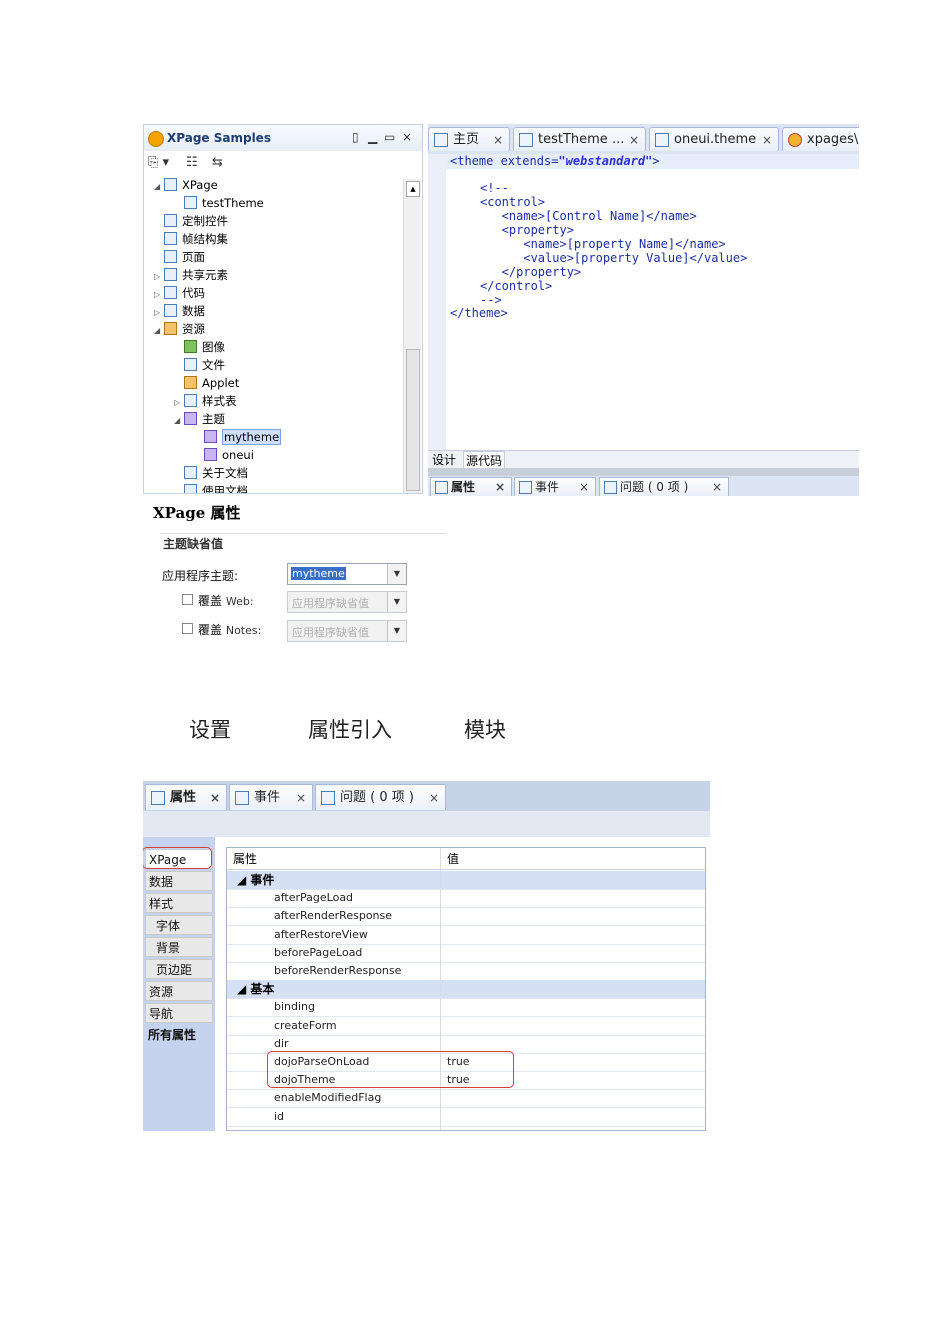 Image resolution: width=950 pixels, height=1344 pixels. I want to click on web-theme-combo: 应用程序缺省值 ▼, so click(347, 602).